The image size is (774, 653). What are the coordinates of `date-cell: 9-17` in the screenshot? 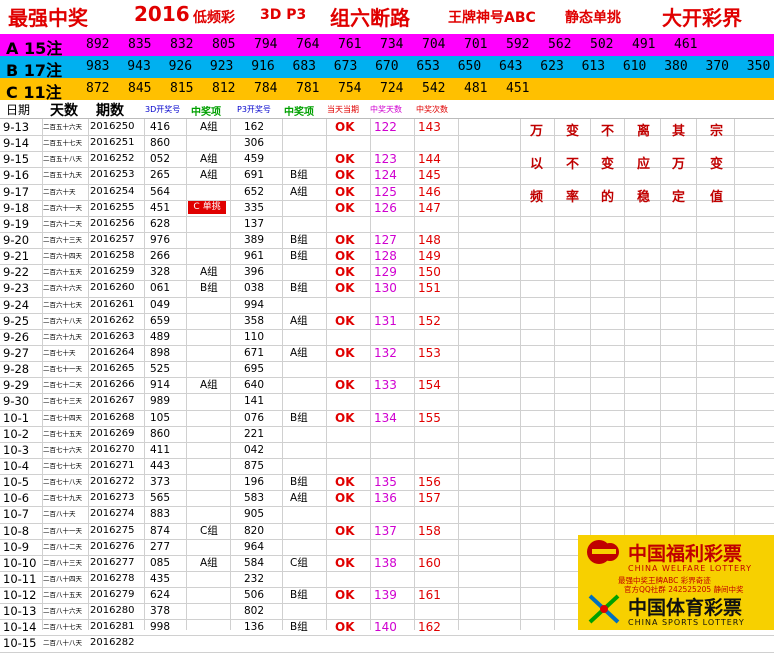 It's located at (16, 192).